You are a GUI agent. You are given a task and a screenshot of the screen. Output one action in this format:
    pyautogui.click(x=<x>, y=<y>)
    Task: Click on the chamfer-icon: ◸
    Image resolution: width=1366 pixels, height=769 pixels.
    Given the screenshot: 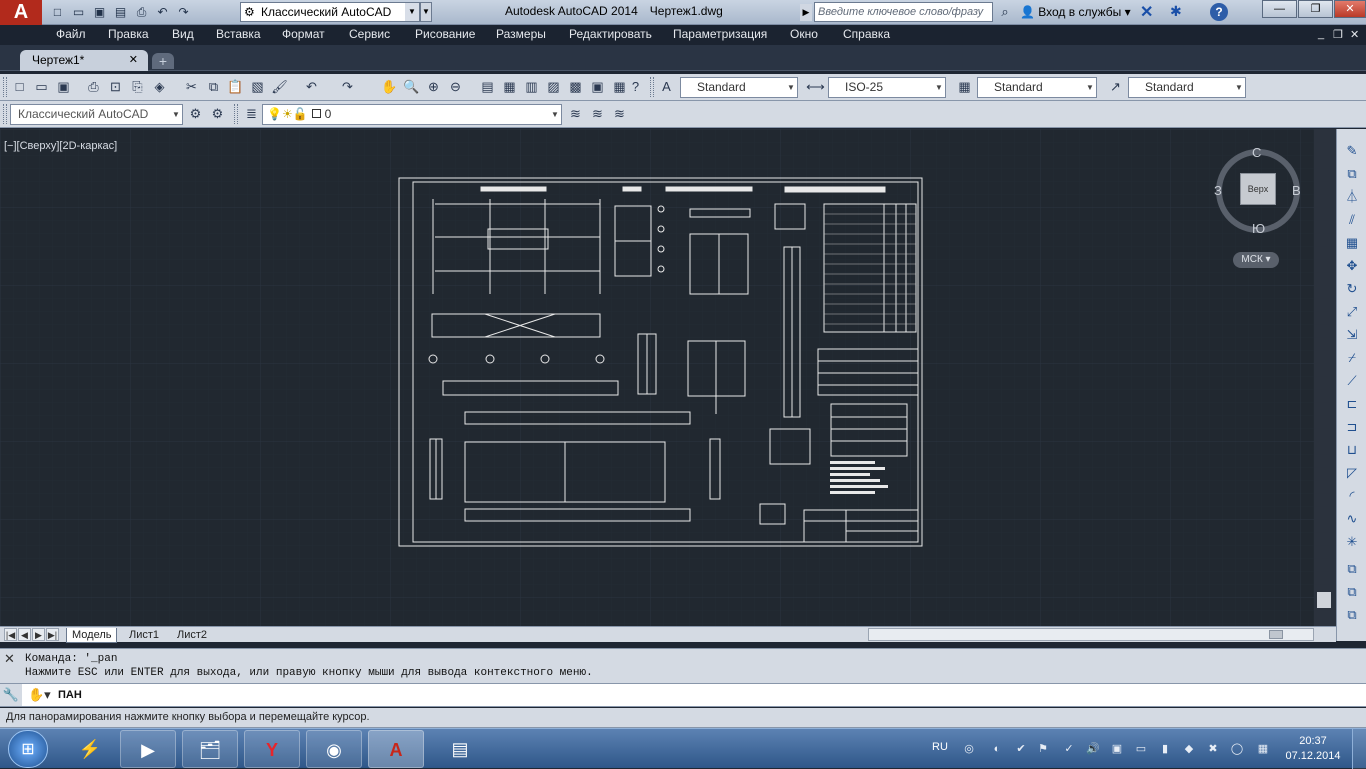 What is the action you would take?
    pyautogui.click(x=1352, y=473)
    